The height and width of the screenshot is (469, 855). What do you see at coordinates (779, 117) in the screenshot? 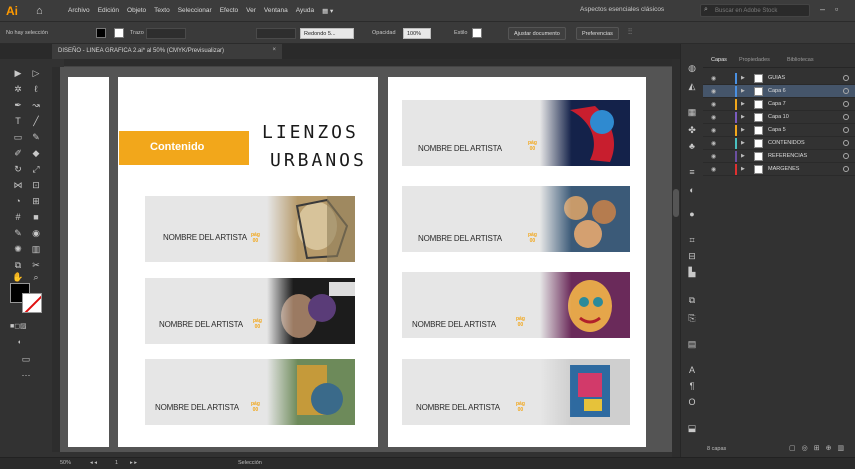
I see `layer-row: ◉ ▶ Capa 10` at bounding box center [779, 117].